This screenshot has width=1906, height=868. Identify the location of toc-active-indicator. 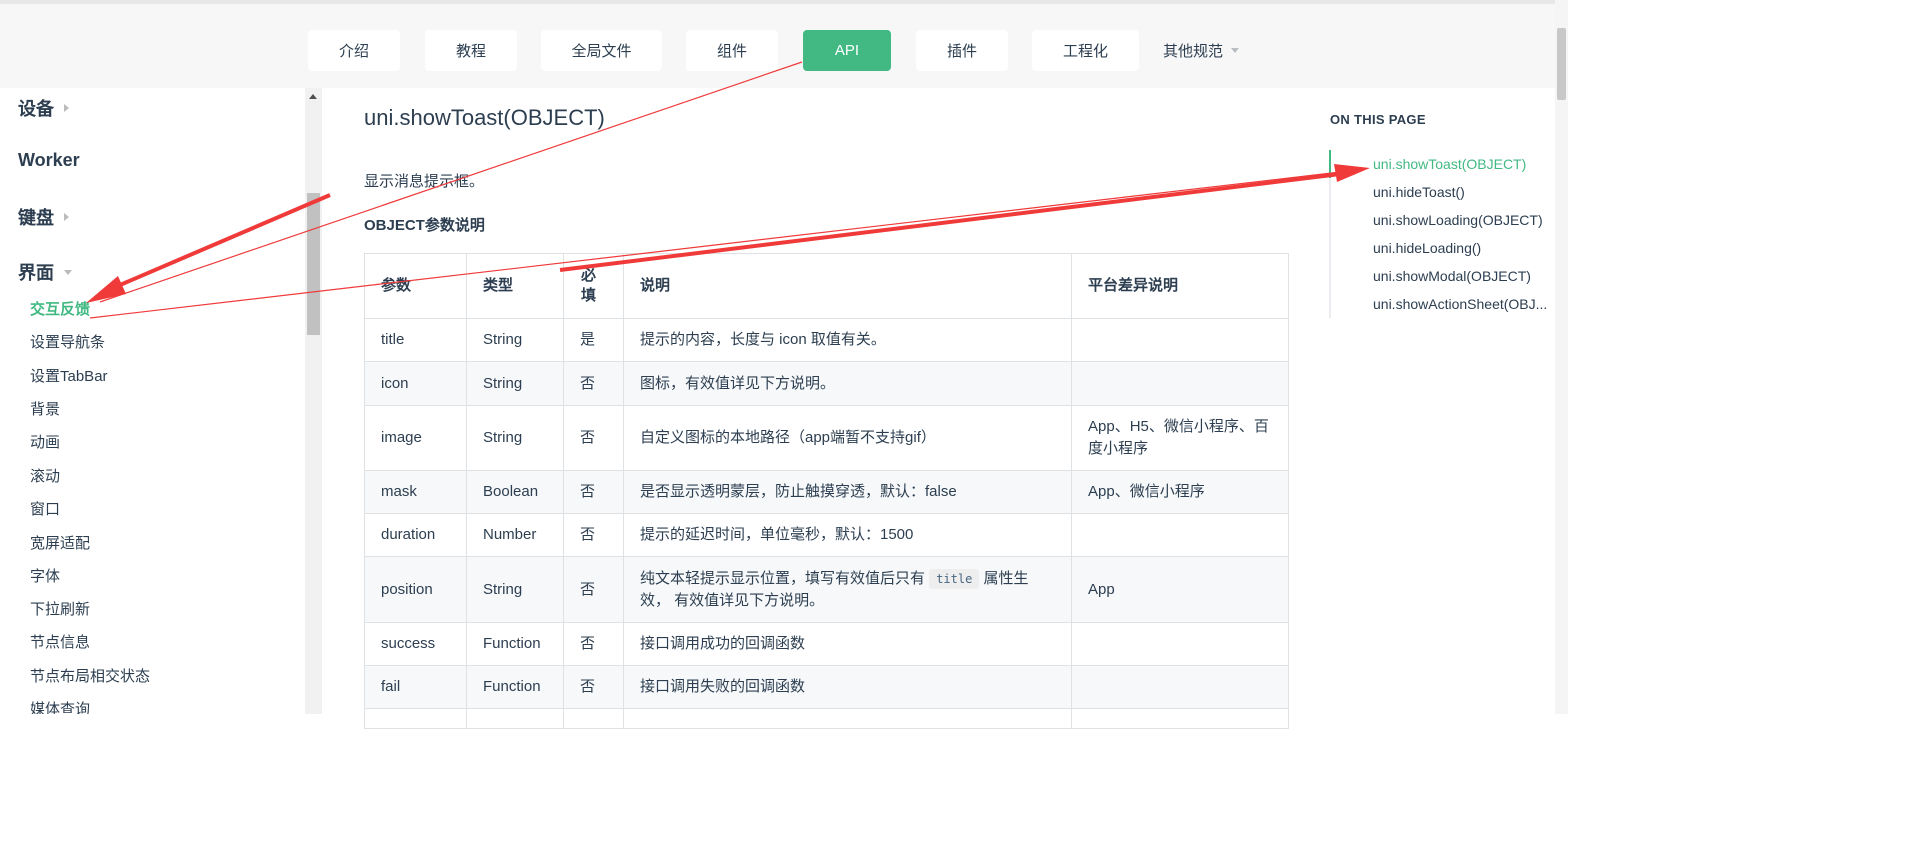
(1330, 164).